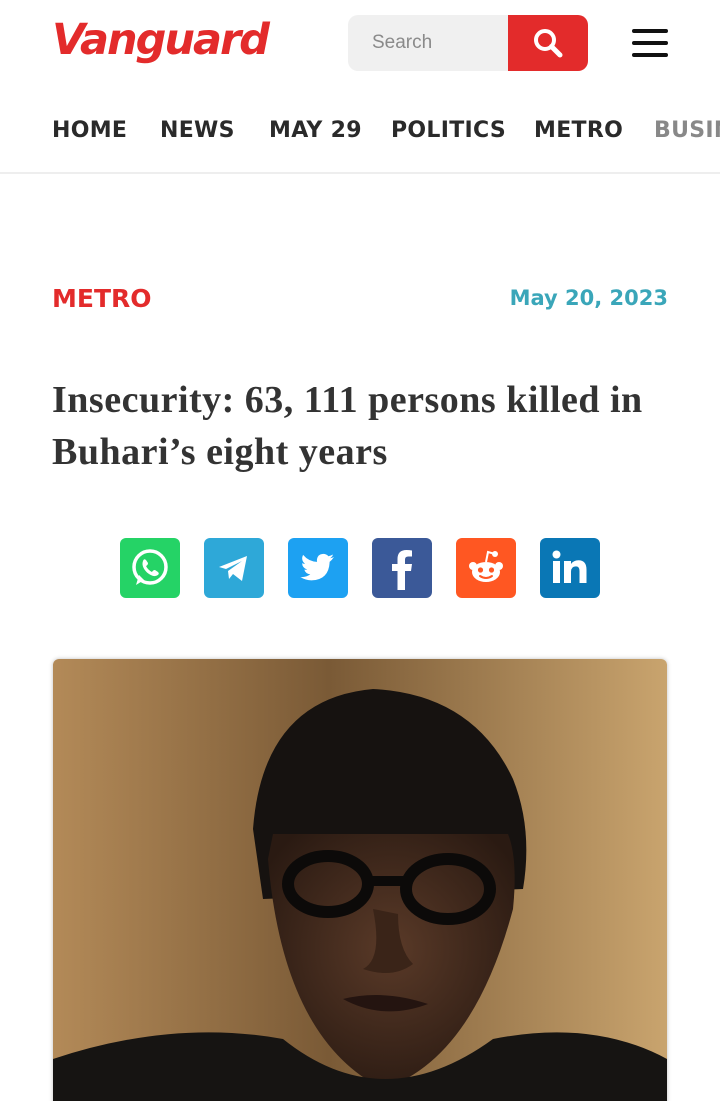  I want to click on share-linkedin-button, so click(570, 568).